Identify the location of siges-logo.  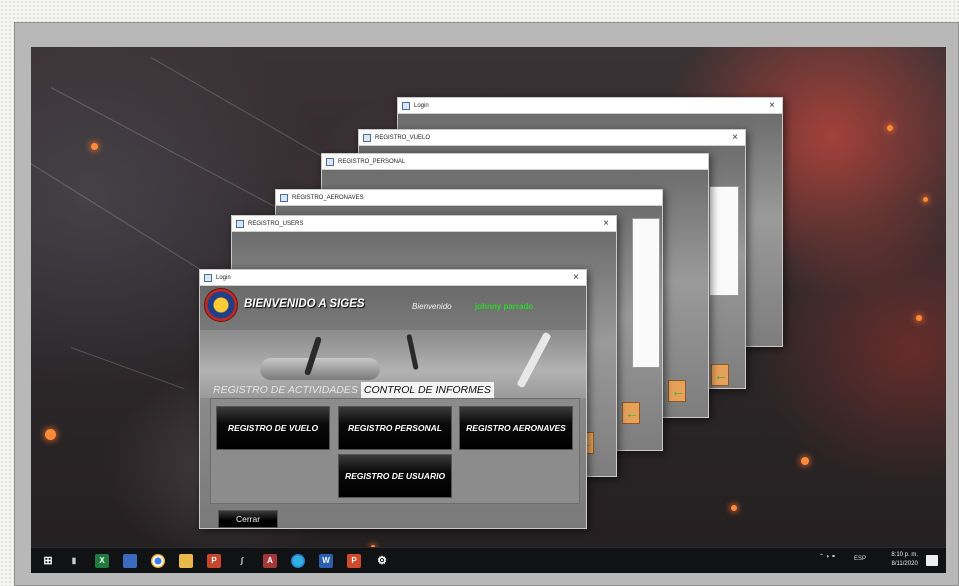
(221, 305).